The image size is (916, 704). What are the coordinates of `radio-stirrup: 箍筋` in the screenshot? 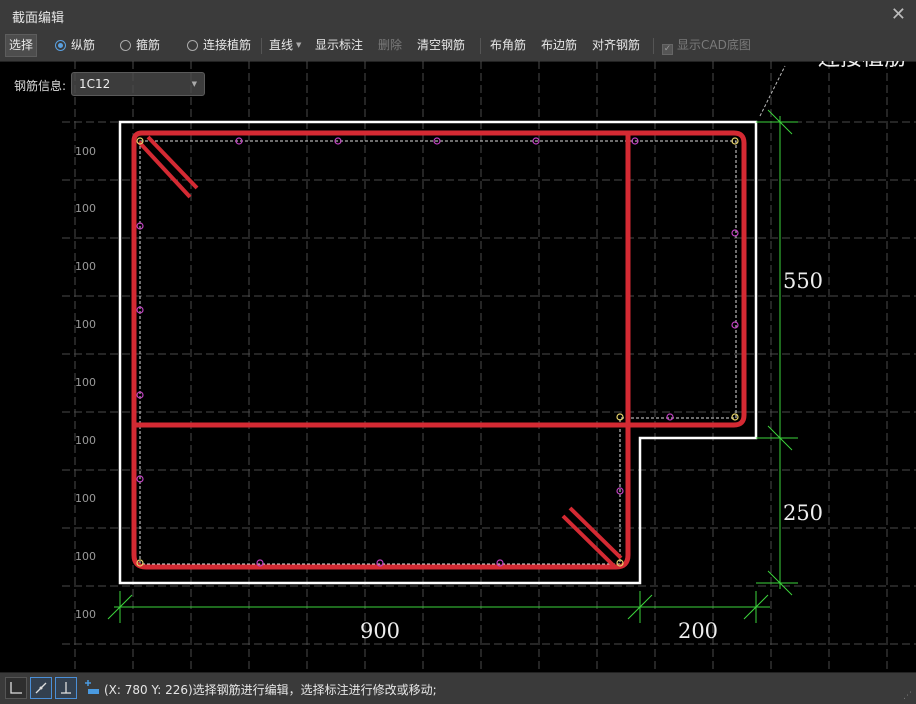 It's located at (140, 45).